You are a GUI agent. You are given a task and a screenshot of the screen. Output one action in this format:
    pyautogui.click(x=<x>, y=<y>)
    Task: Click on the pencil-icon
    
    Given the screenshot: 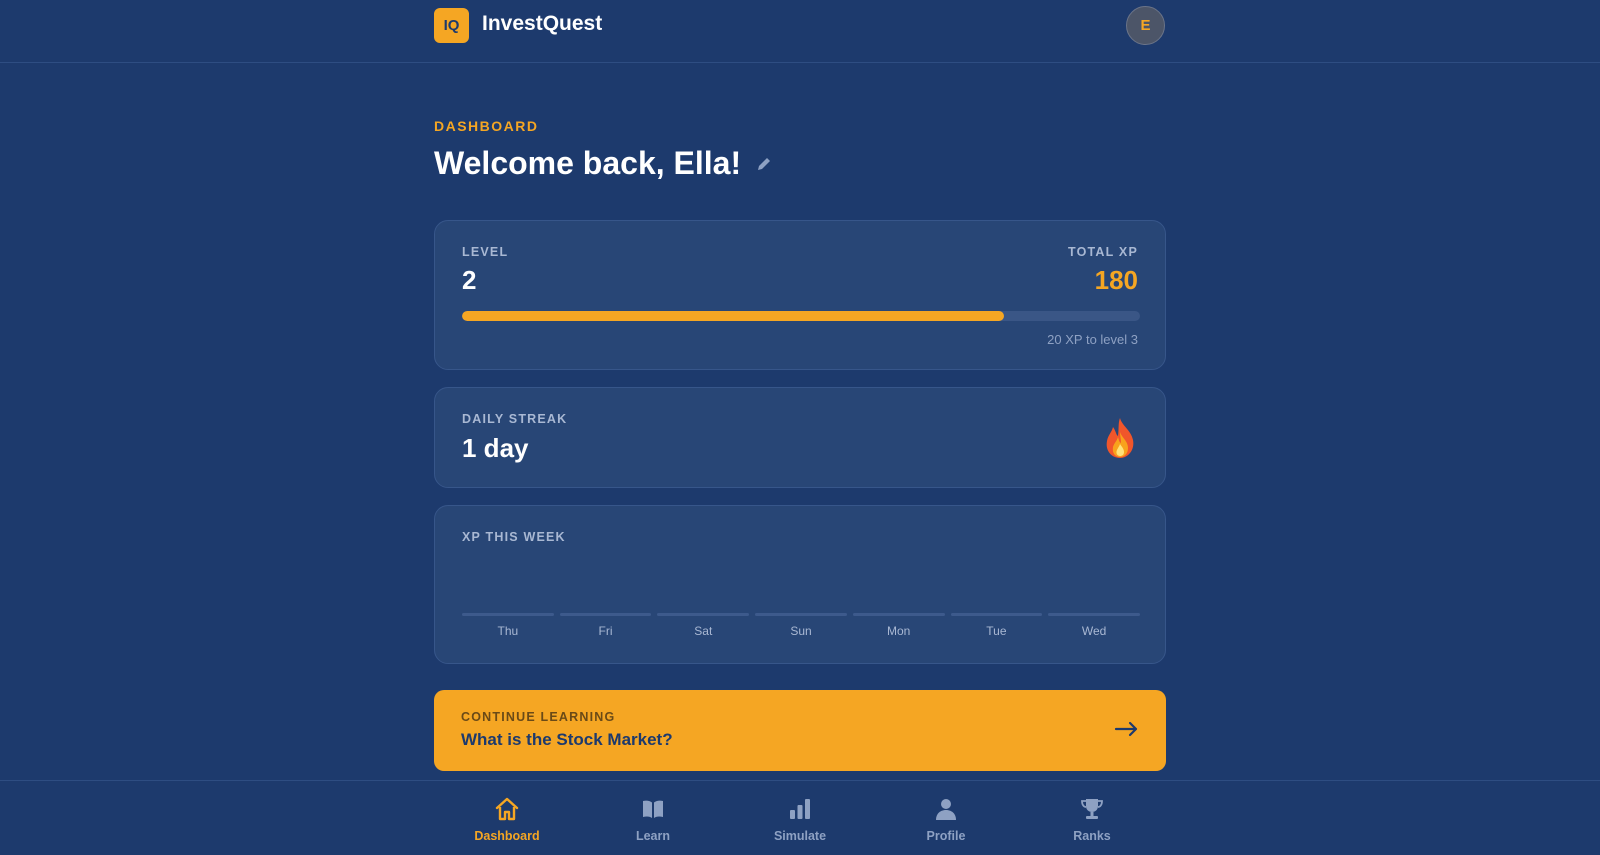 What is the action you would take?
    pyautogui.click(x=764, y=164)
    